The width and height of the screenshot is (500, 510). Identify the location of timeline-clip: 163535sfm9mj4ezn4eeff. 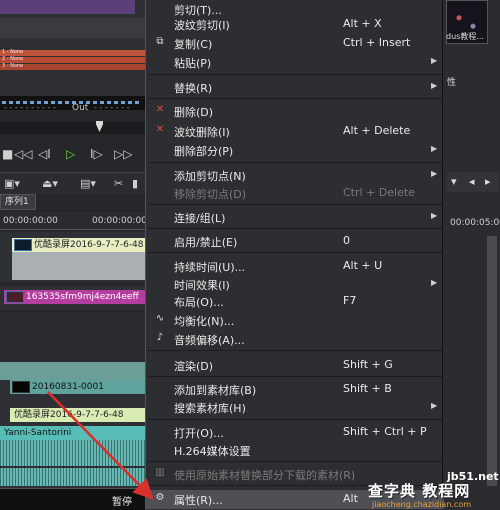
(74, 297).